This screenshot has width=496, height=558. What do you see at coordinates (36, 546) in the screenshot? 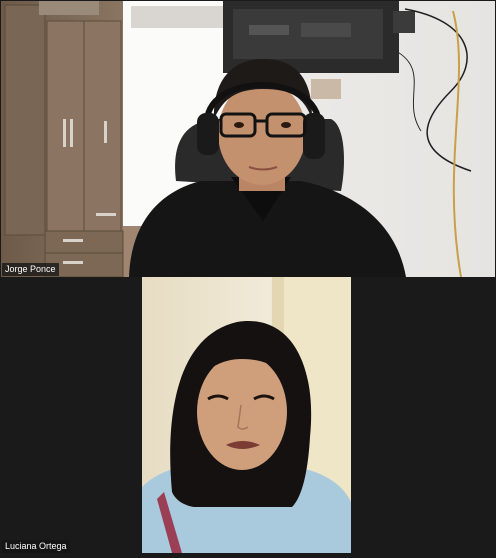
I see `participant-name-label: Luciana Ortega` at bounding box center [36, 546].